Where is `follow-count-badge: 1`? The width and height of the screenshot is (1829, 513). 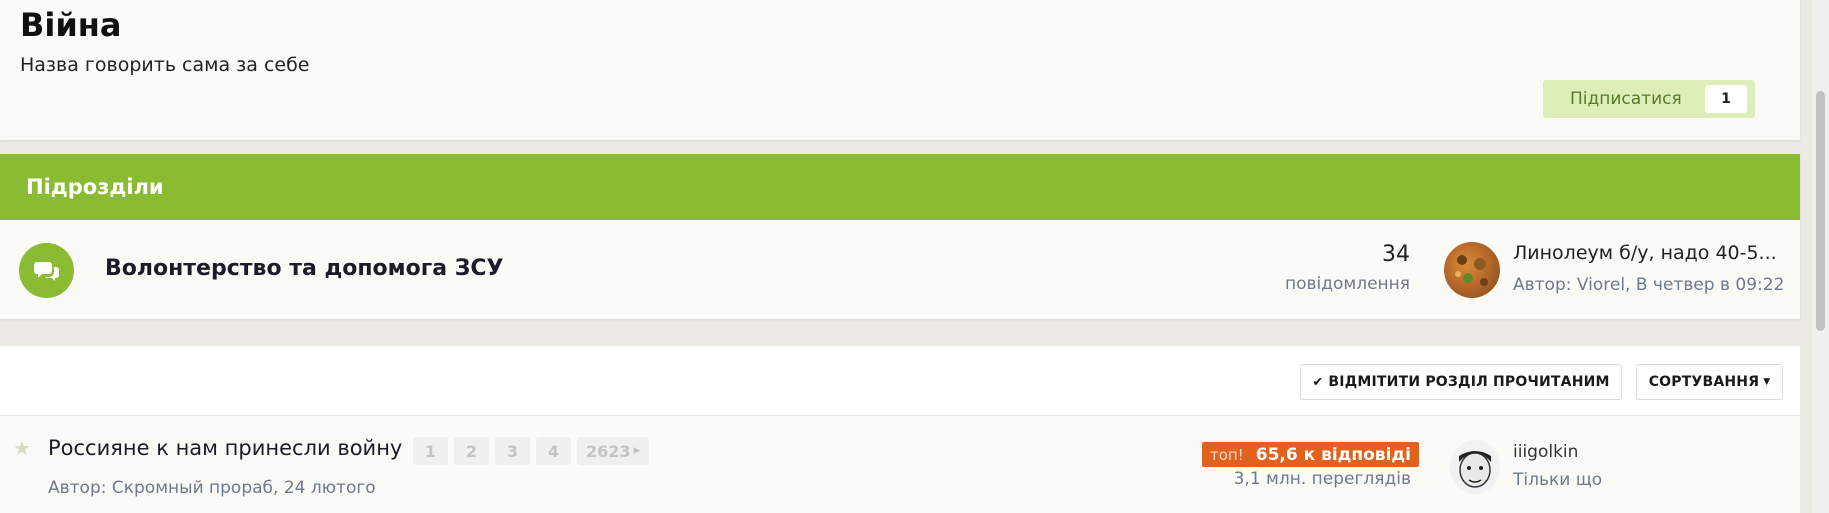 follow-count-badge: 1 is located at coordinates (1726, 99).